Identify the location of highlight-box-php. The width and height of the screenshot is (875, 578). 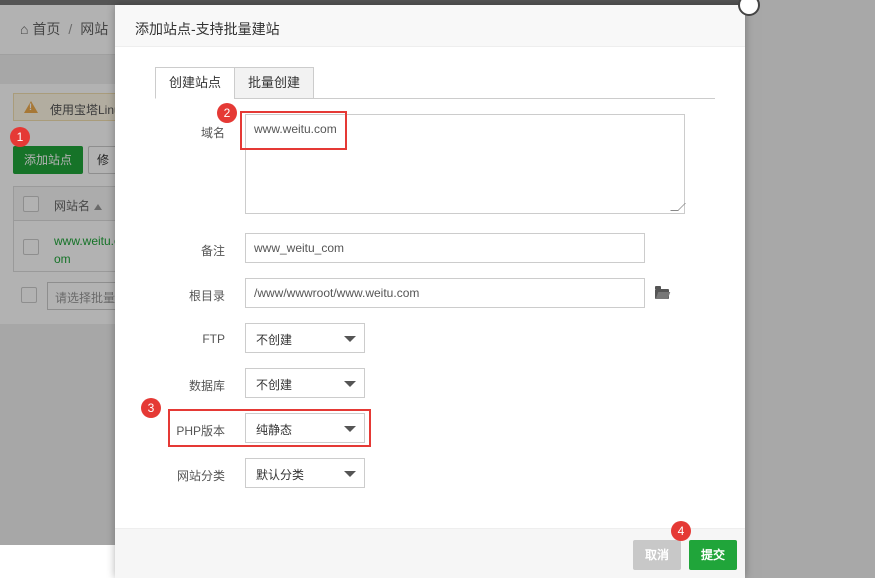
(269, 428).